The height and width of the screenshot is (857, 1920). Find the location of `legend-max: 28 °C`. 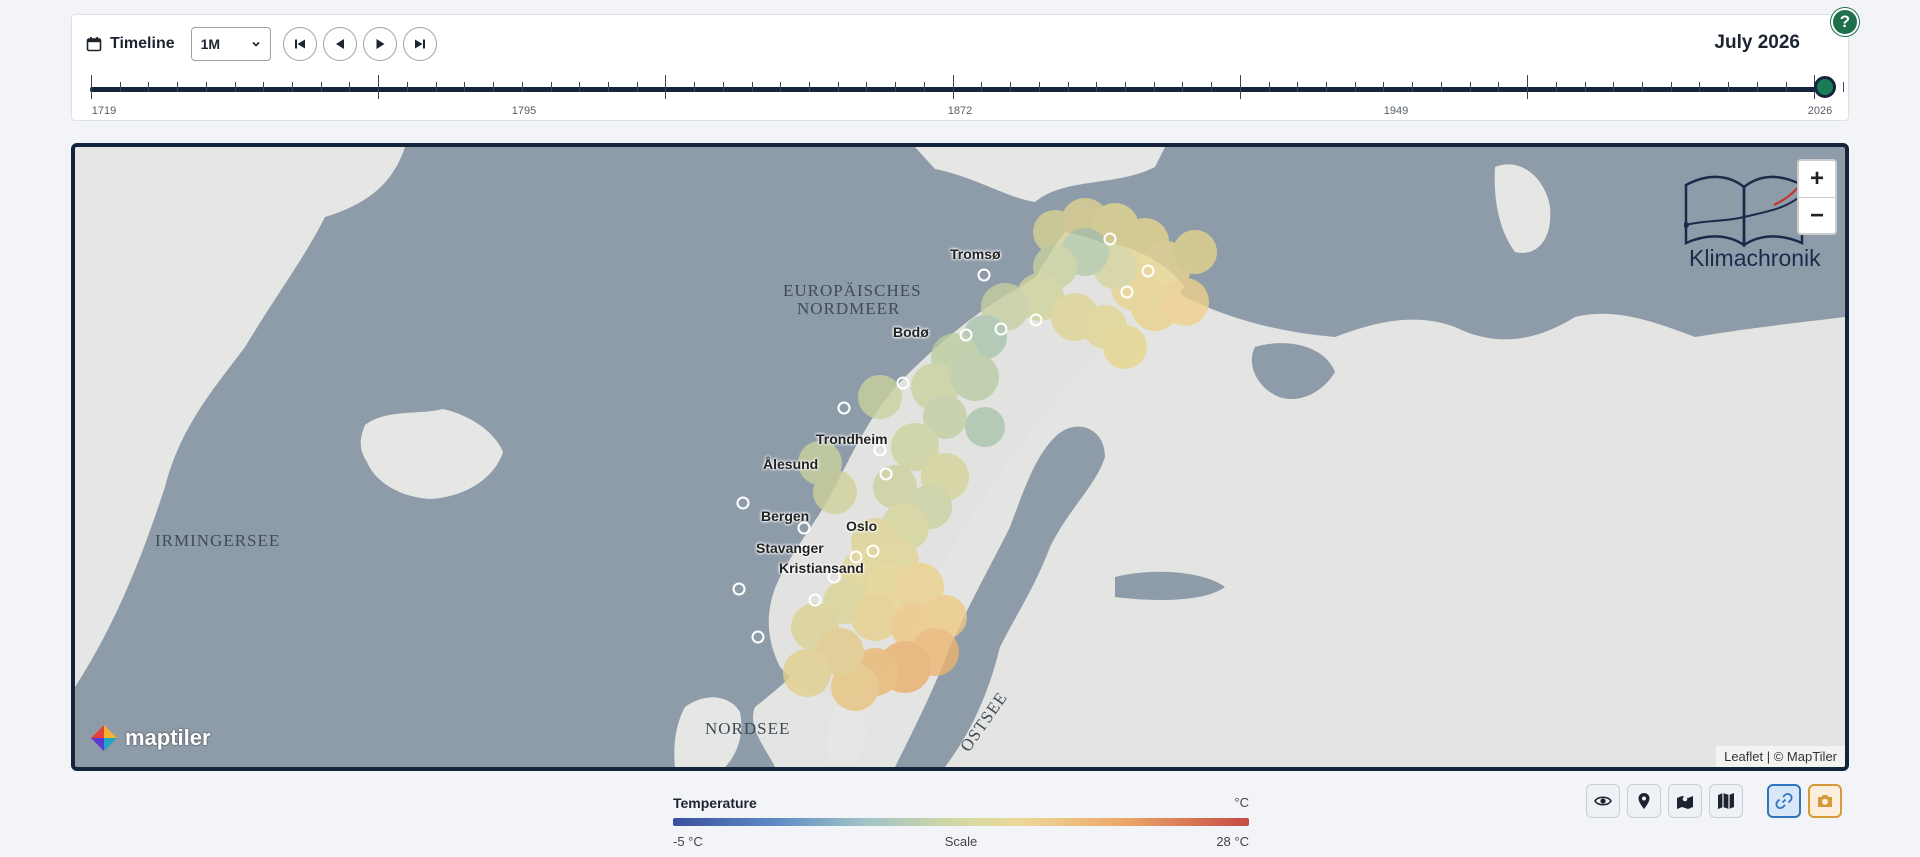

legend-max: 28 °C is located at coordinates (1232, 841).